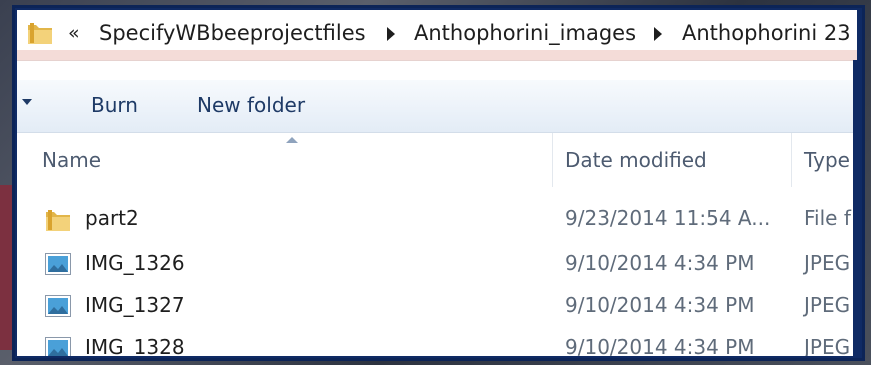 This screenshot has height=365, width=871. Describe the element at coordinates (525, 33) in the screenshot. I see `breadcrumb-anthophorini-images: Anthophorini_images` at that location.